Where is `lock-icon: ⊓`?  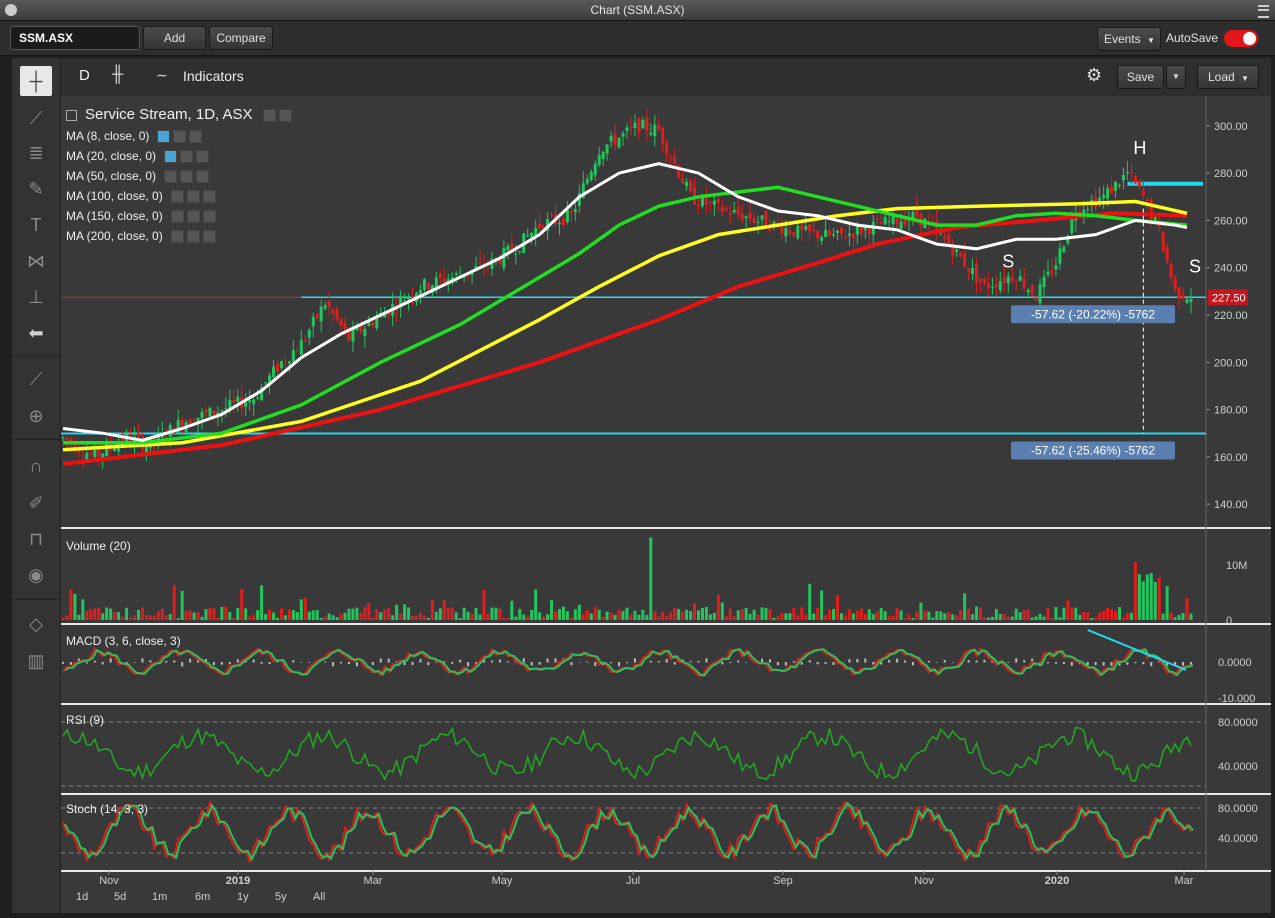
lock-icon: ⊓ is located at coordinates (36, 539).